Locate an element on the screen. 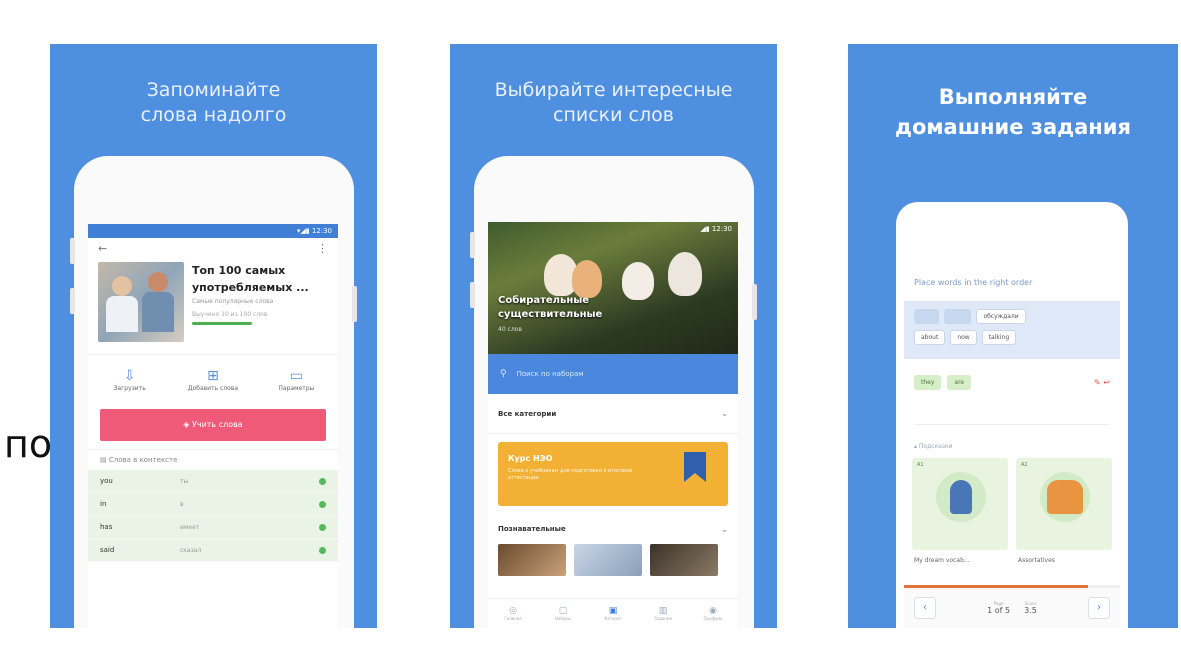 This screenshot has width=1181, height=656. collection-thumbnails is located at coordinates (613, 560).